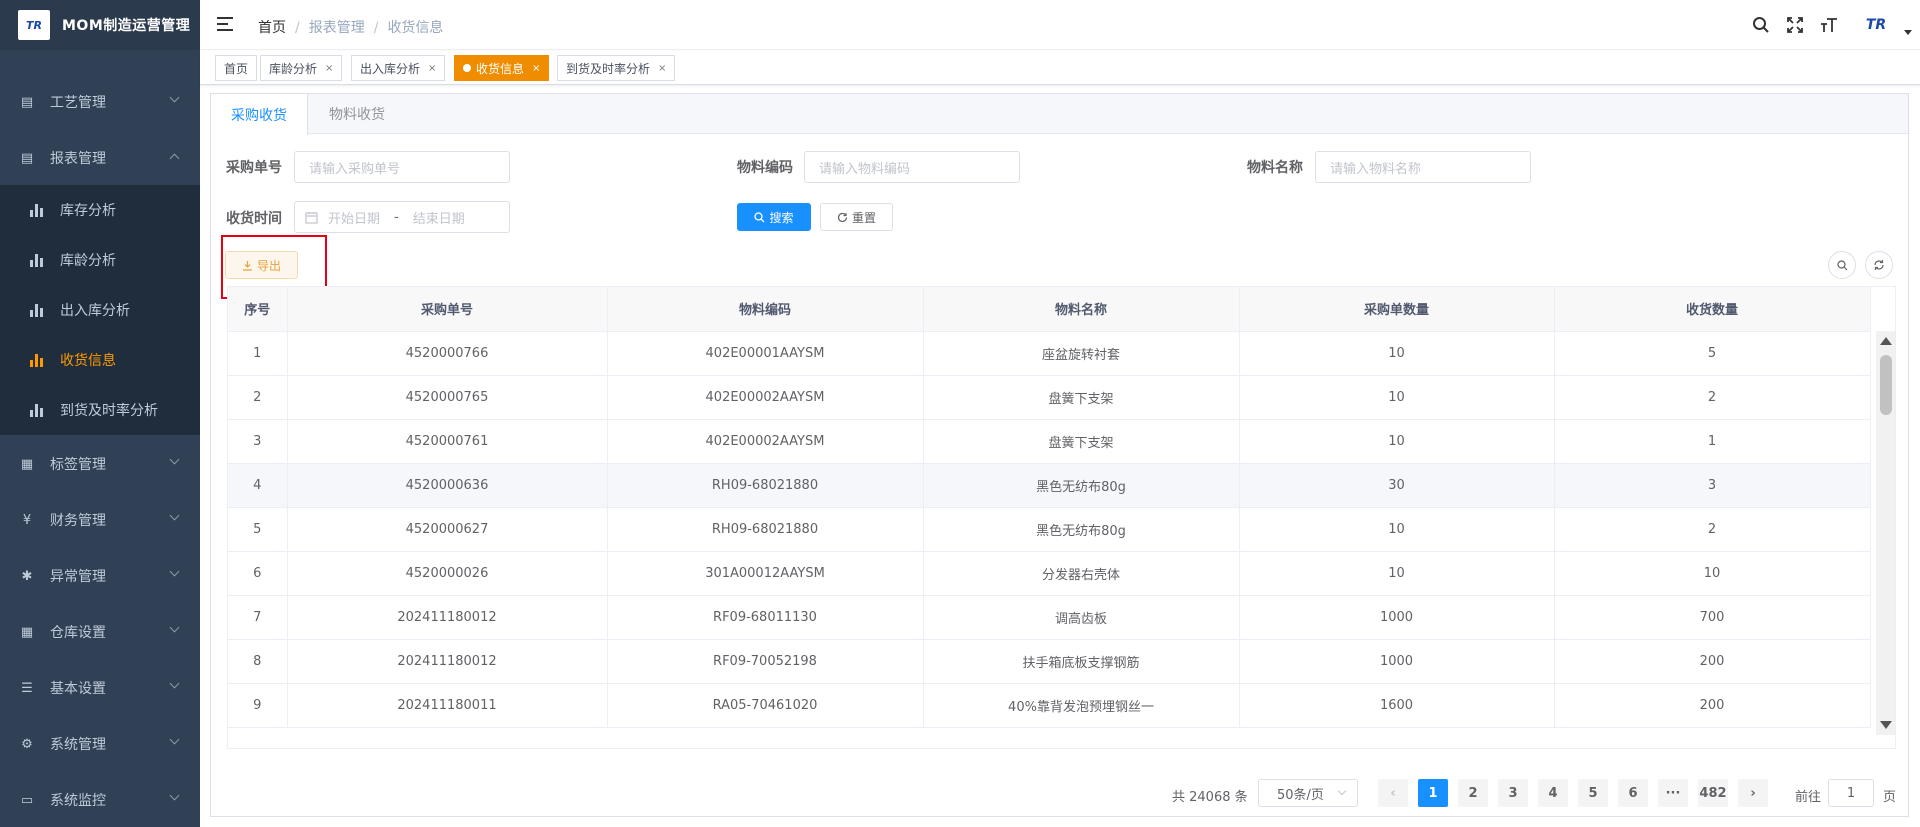 The image size is (1920, 827). Describe the element at coordinates (1049, 529) in the screenshot. I see `table-row: 5 4520000627 RH09-68021880 黑色无纺布80g 10 2` at that location.